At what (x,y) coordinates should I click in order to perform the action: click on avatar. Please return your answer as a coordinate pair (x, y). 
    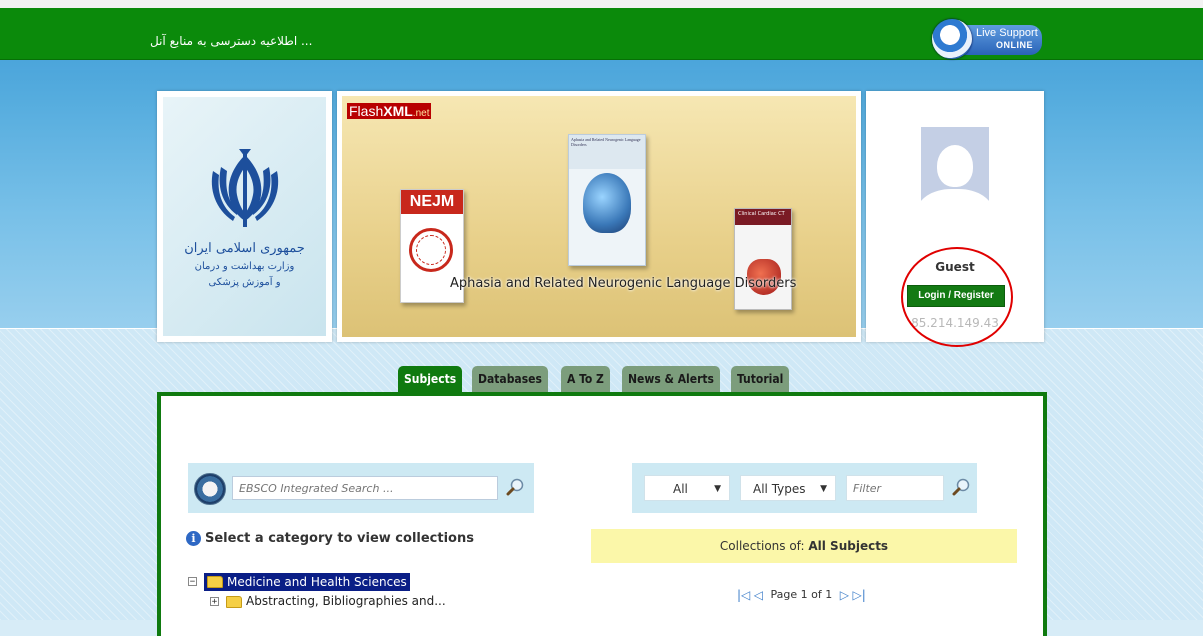
    Looking at the image, I should click on (955, 174).